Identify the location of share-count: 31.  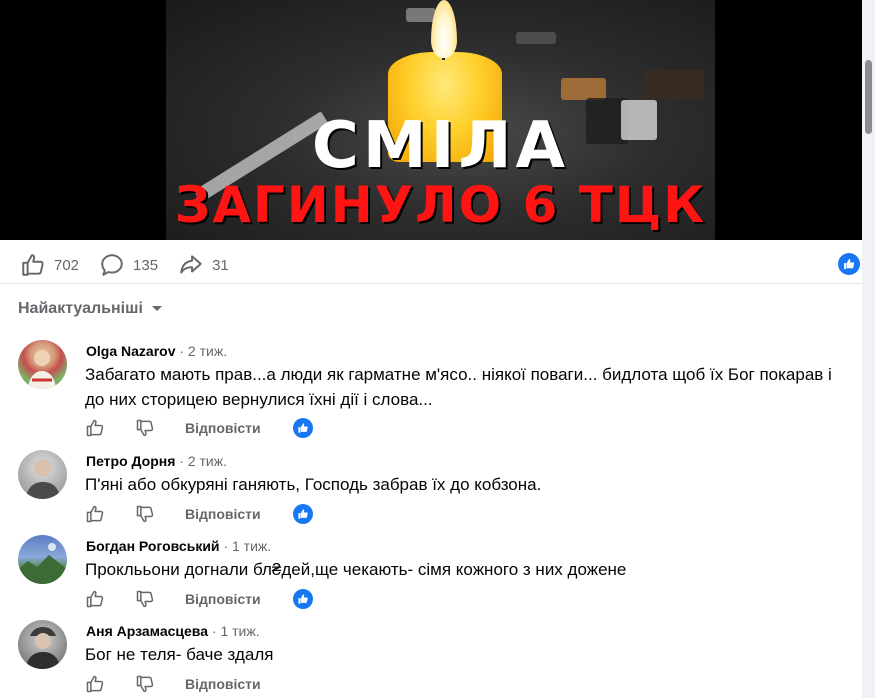
(220, 265).